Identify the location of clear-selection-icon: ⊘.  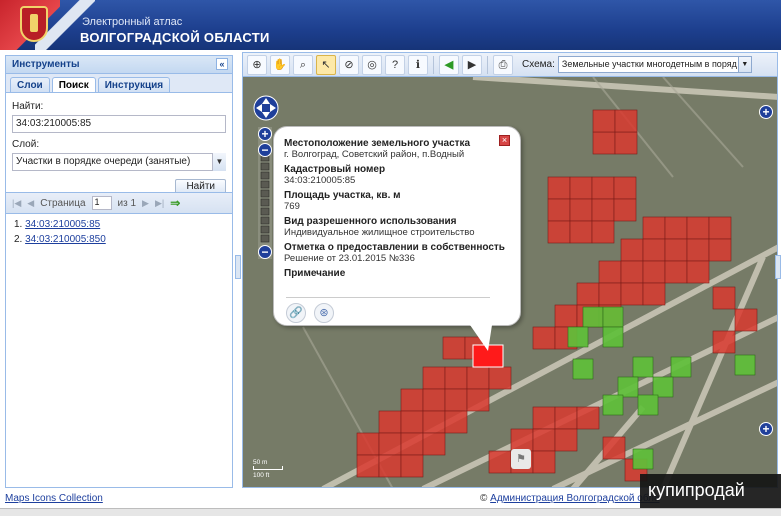
(349, 64).